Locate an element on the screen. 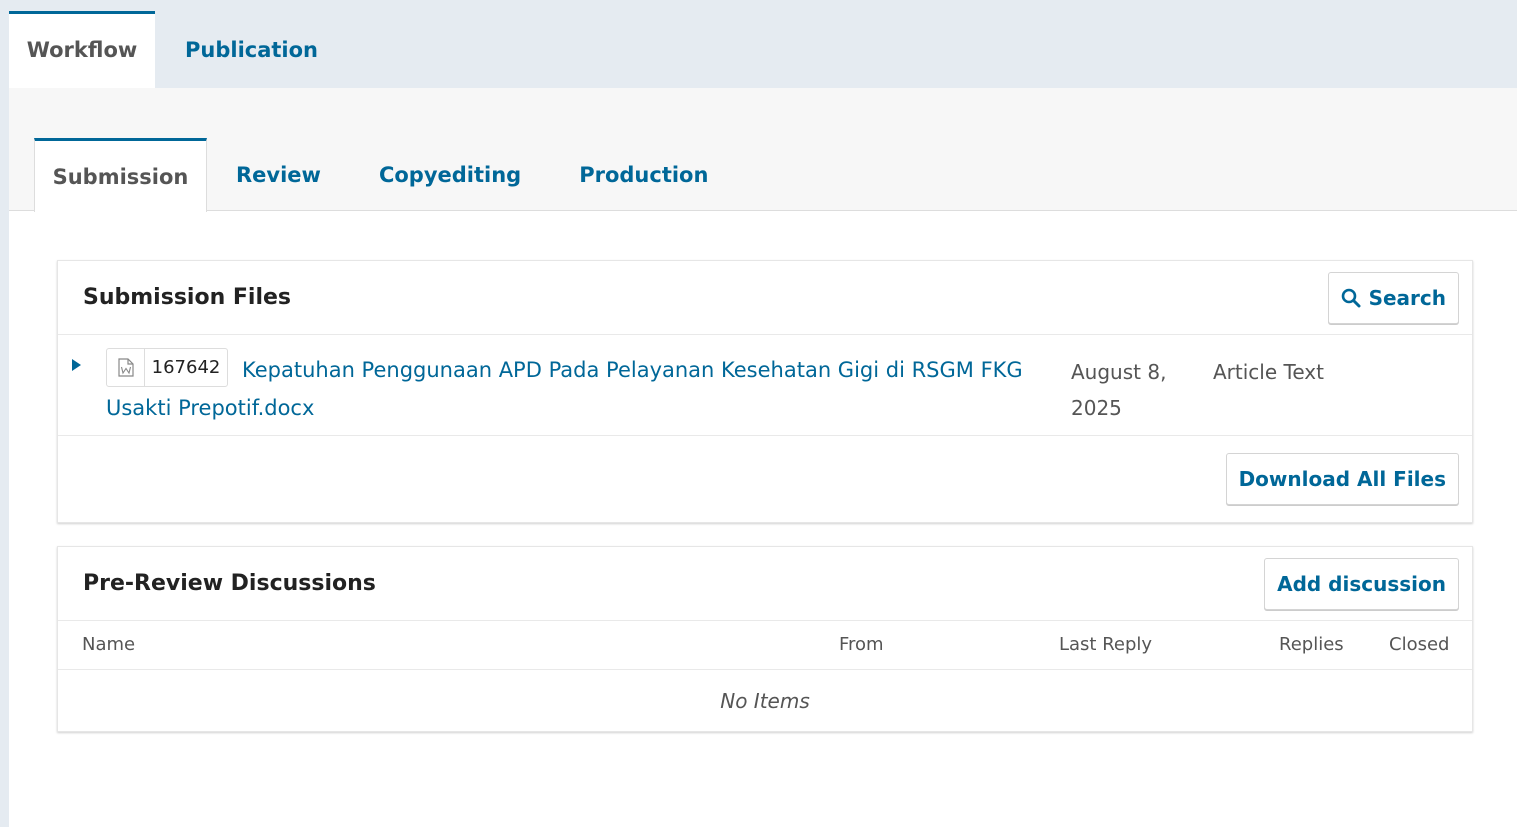 The image size is (1517, 827). file-id: 167642 is located at coordinates (186, 367).